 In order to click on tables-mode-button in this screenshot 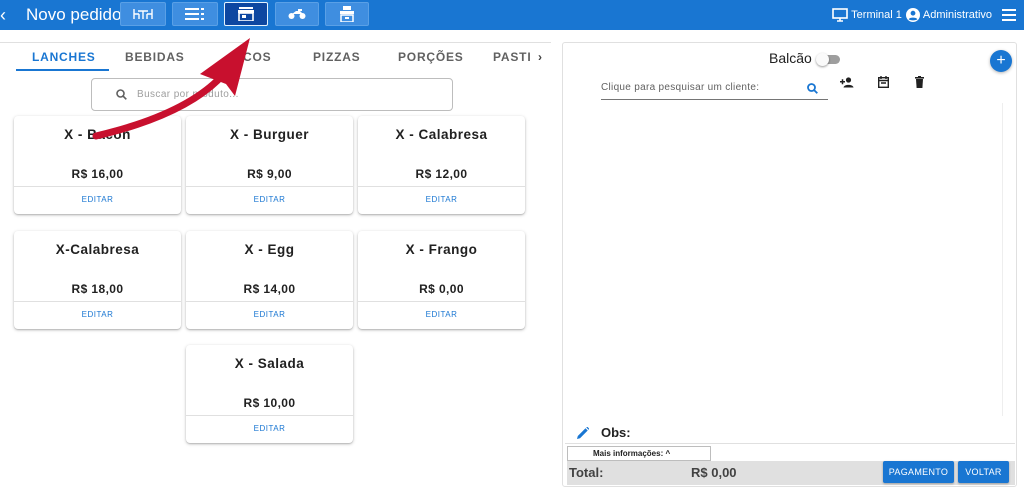, I will do `click(143, 14)`.